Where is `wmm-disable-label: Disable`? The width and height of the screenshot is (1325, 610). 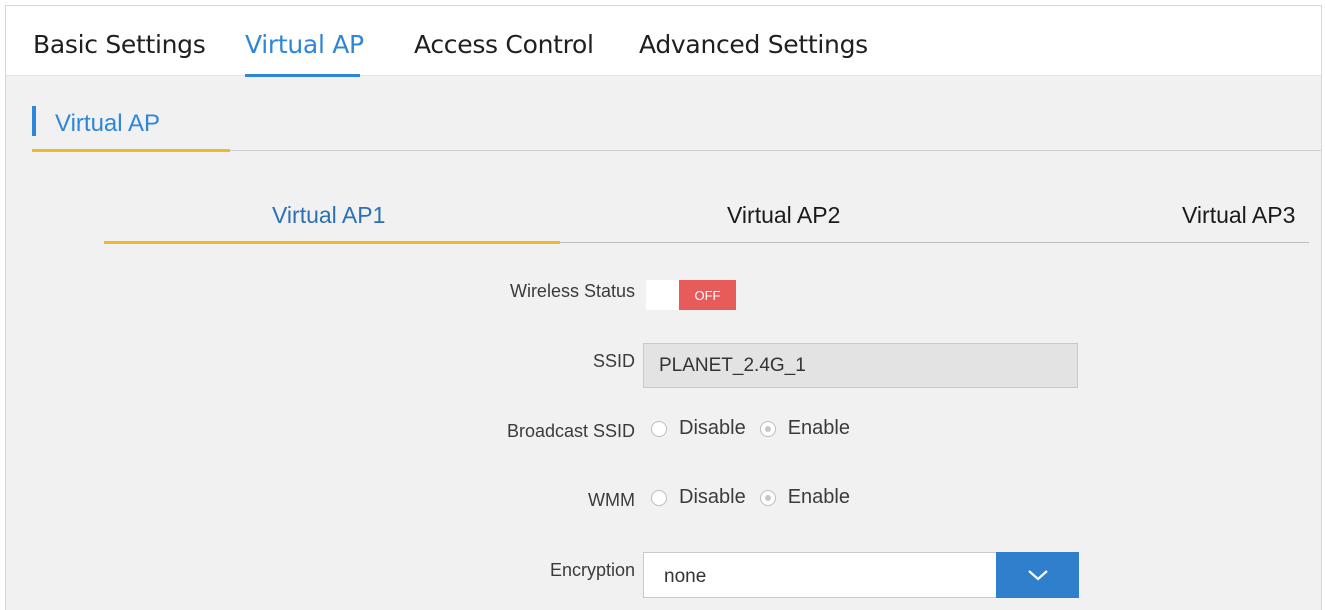 wmm-disable-label: Disable is located at coordinates (712, 497).